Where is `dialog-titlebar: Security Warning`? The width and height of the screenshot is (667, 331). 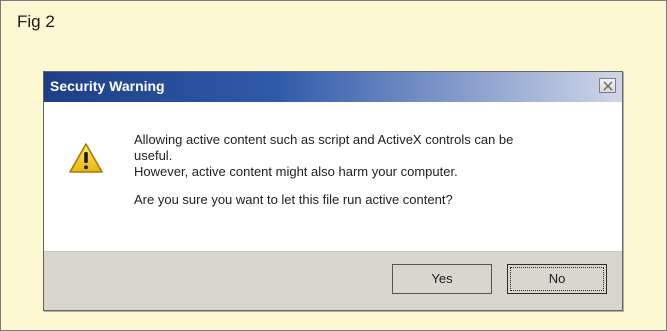 dialog-titlebar: Security Warning is located at coordinates (333, 87).